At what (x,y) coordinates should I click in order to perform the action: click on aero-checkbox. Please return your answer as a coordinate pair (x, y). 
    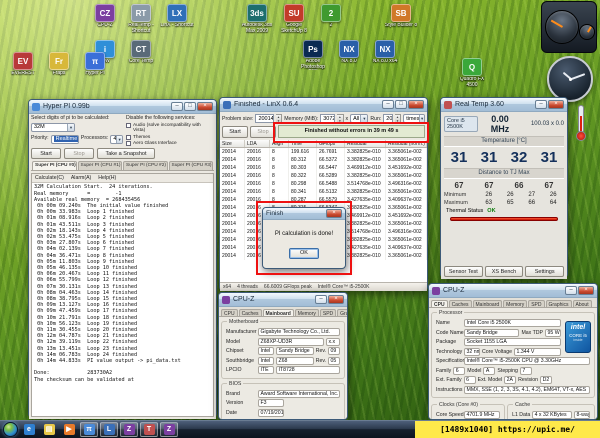
    Looking at the image, I should click on (128, 144).